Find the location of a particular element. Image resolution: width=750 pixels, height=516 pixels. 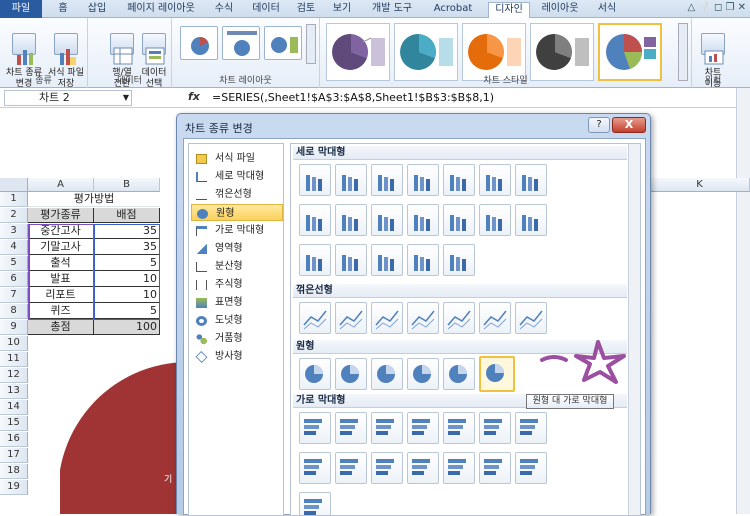

row-header: 9 is located at coordinates (14, 327).